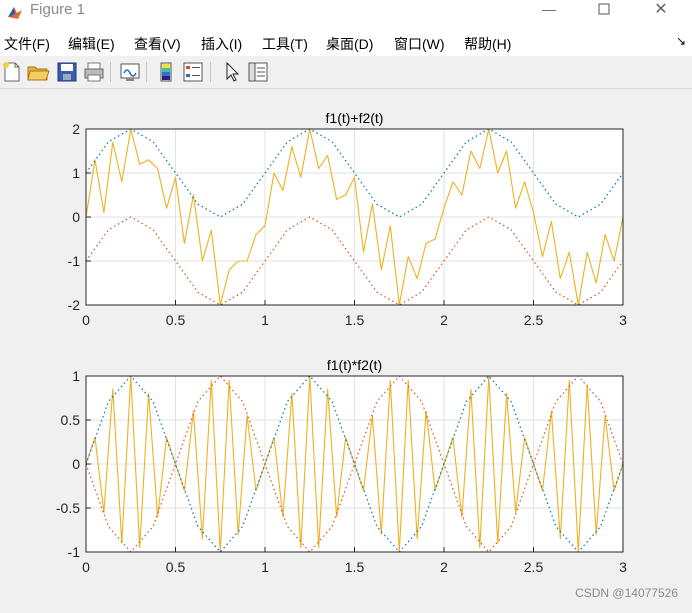  What do you see at coordinates (354, 365) in the screenshot?
I see `chart-title: f1(t)*f2(t)` at bounding box center [354, 365].